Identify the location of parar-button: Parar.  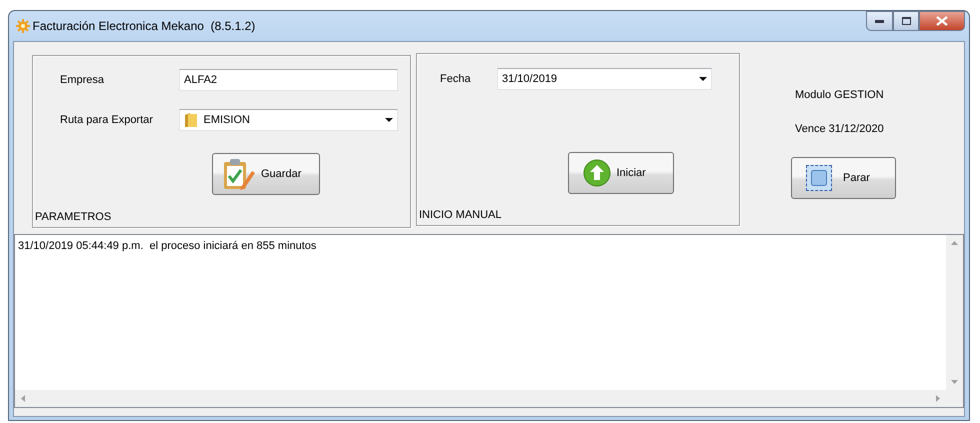
(843, 178).